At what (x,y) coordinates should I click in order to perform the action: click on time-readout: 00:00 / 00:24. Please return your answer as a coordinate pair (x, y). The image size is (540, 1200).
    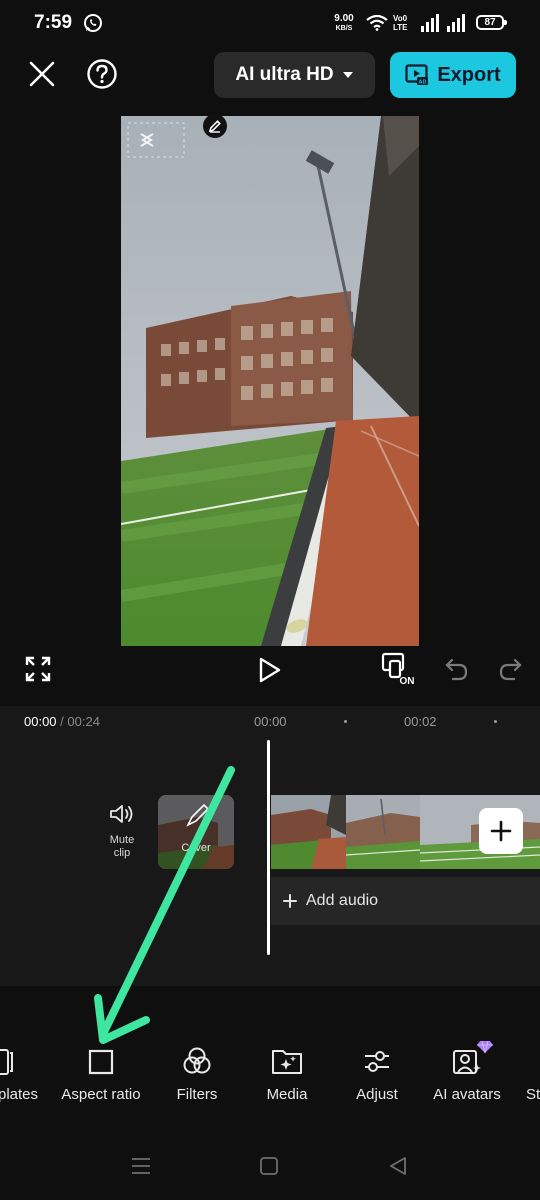
    Looking at the image, I should click on (62, 721).